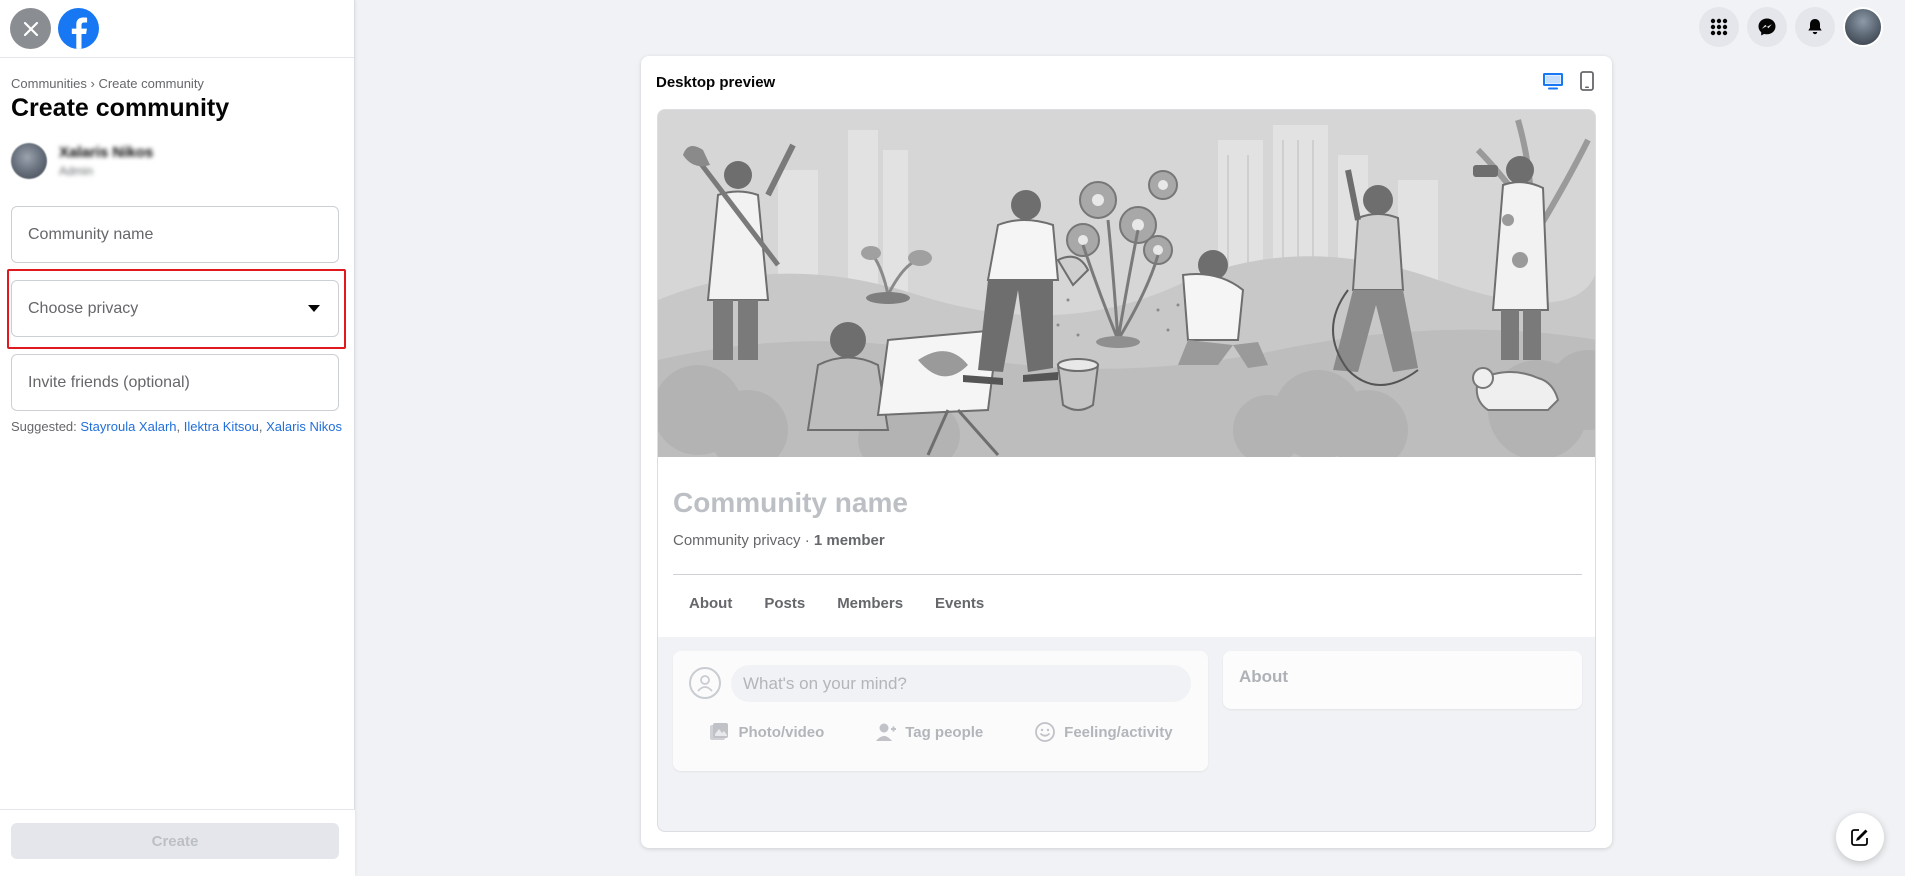  Describe the element at coordinates (1568, 81) in the screenshot. I see `device-toggle` at that location.